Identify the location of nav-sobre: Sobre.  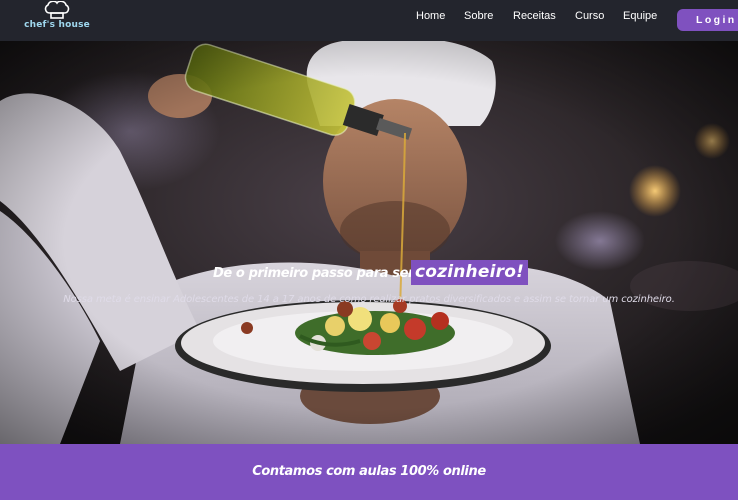
(478, 16).